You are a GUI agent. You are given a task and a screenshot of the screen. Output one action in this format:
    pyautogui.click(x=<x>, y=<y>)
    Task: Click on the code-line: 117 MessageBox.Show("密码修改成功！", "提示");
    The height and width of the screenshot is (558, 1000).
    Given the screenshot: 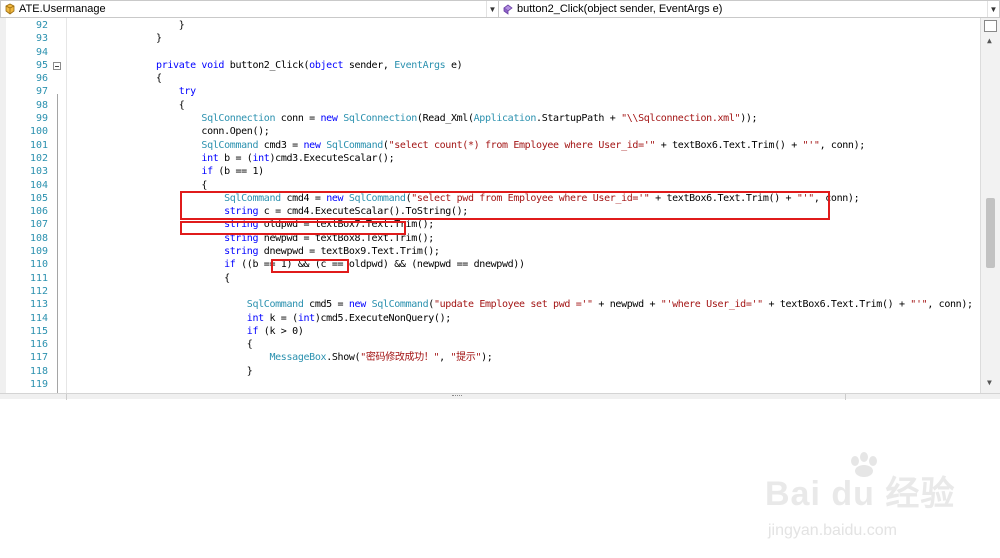 What is the action you would take?
    pyautogui.click(x=490, y=357)
    